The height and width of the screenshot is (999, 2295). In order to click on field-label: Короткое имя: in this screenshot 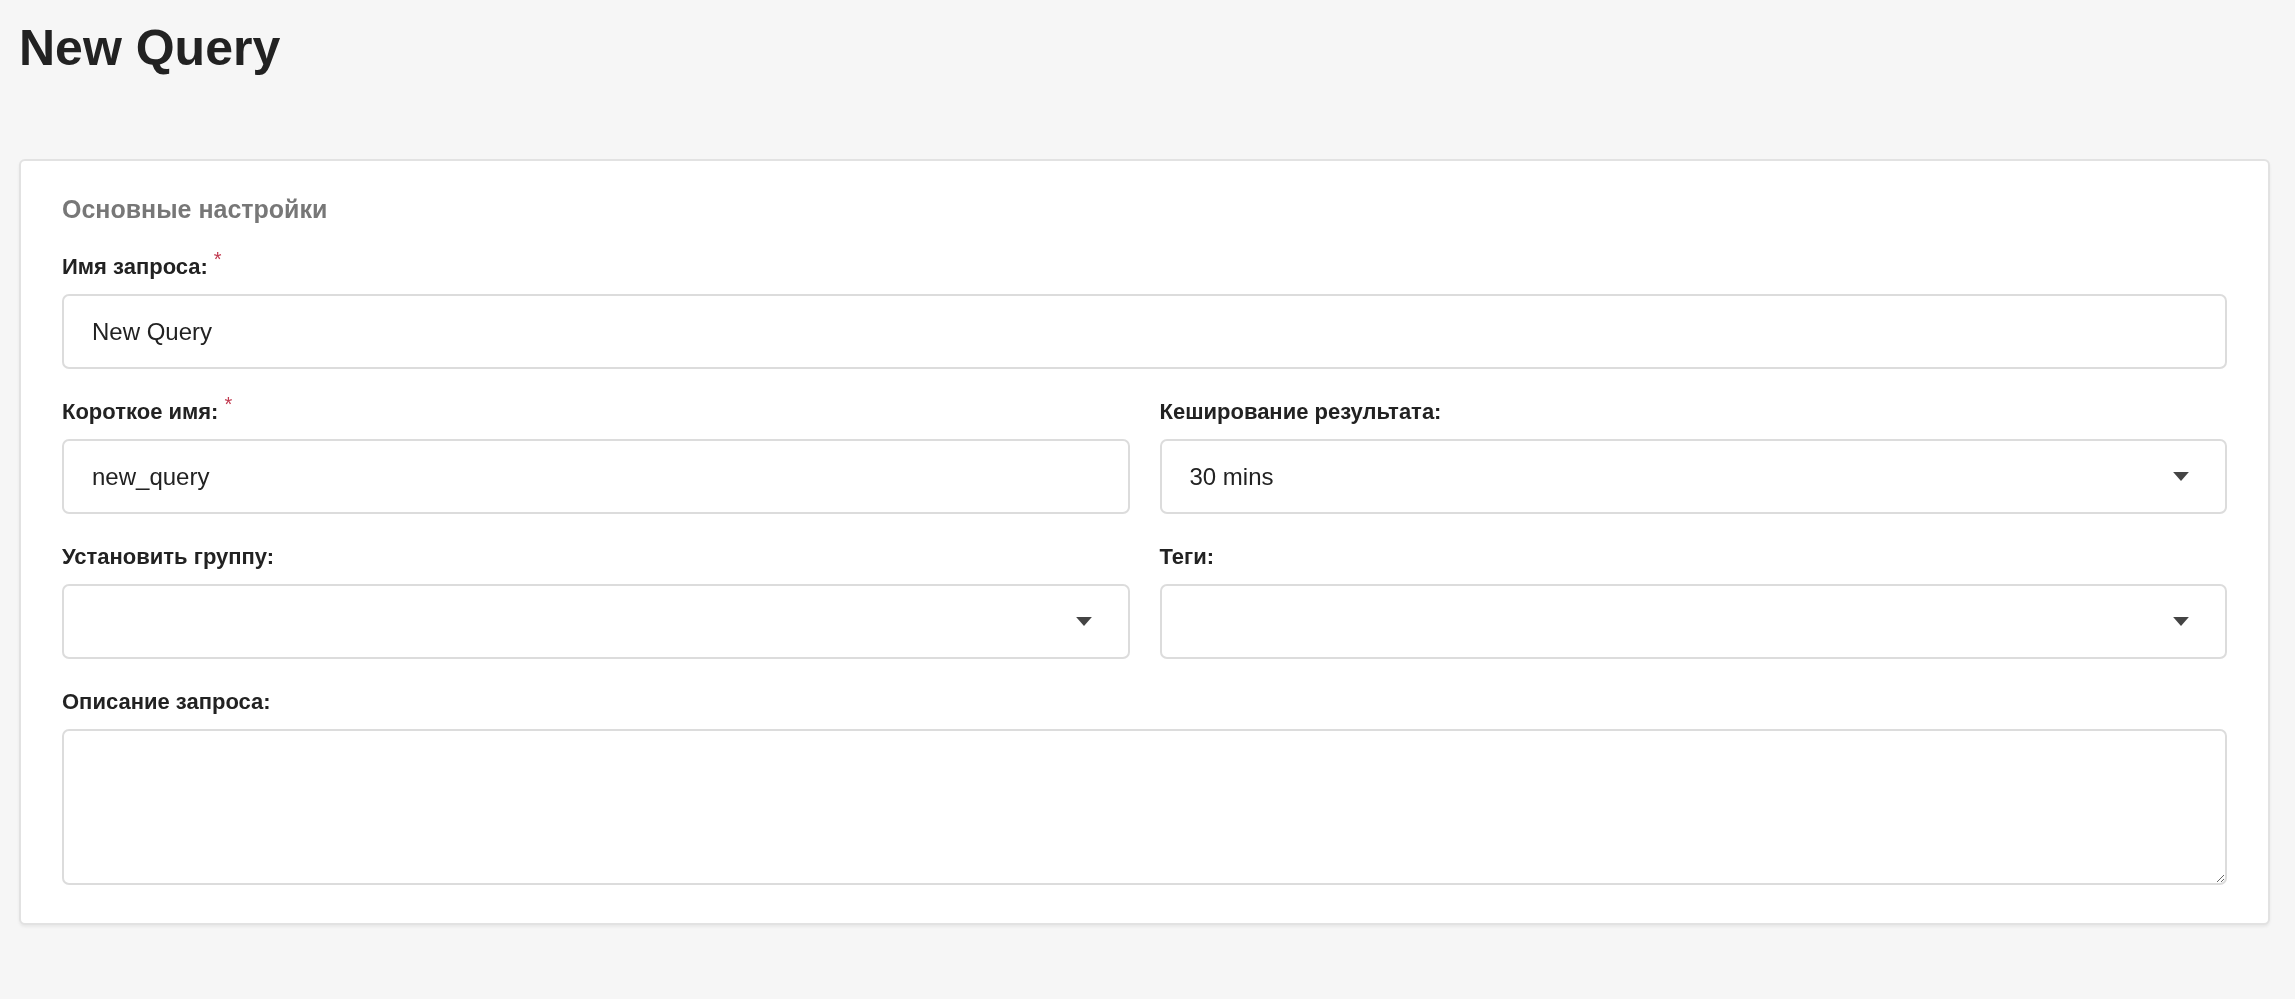, I will do `click(140, 412)`.